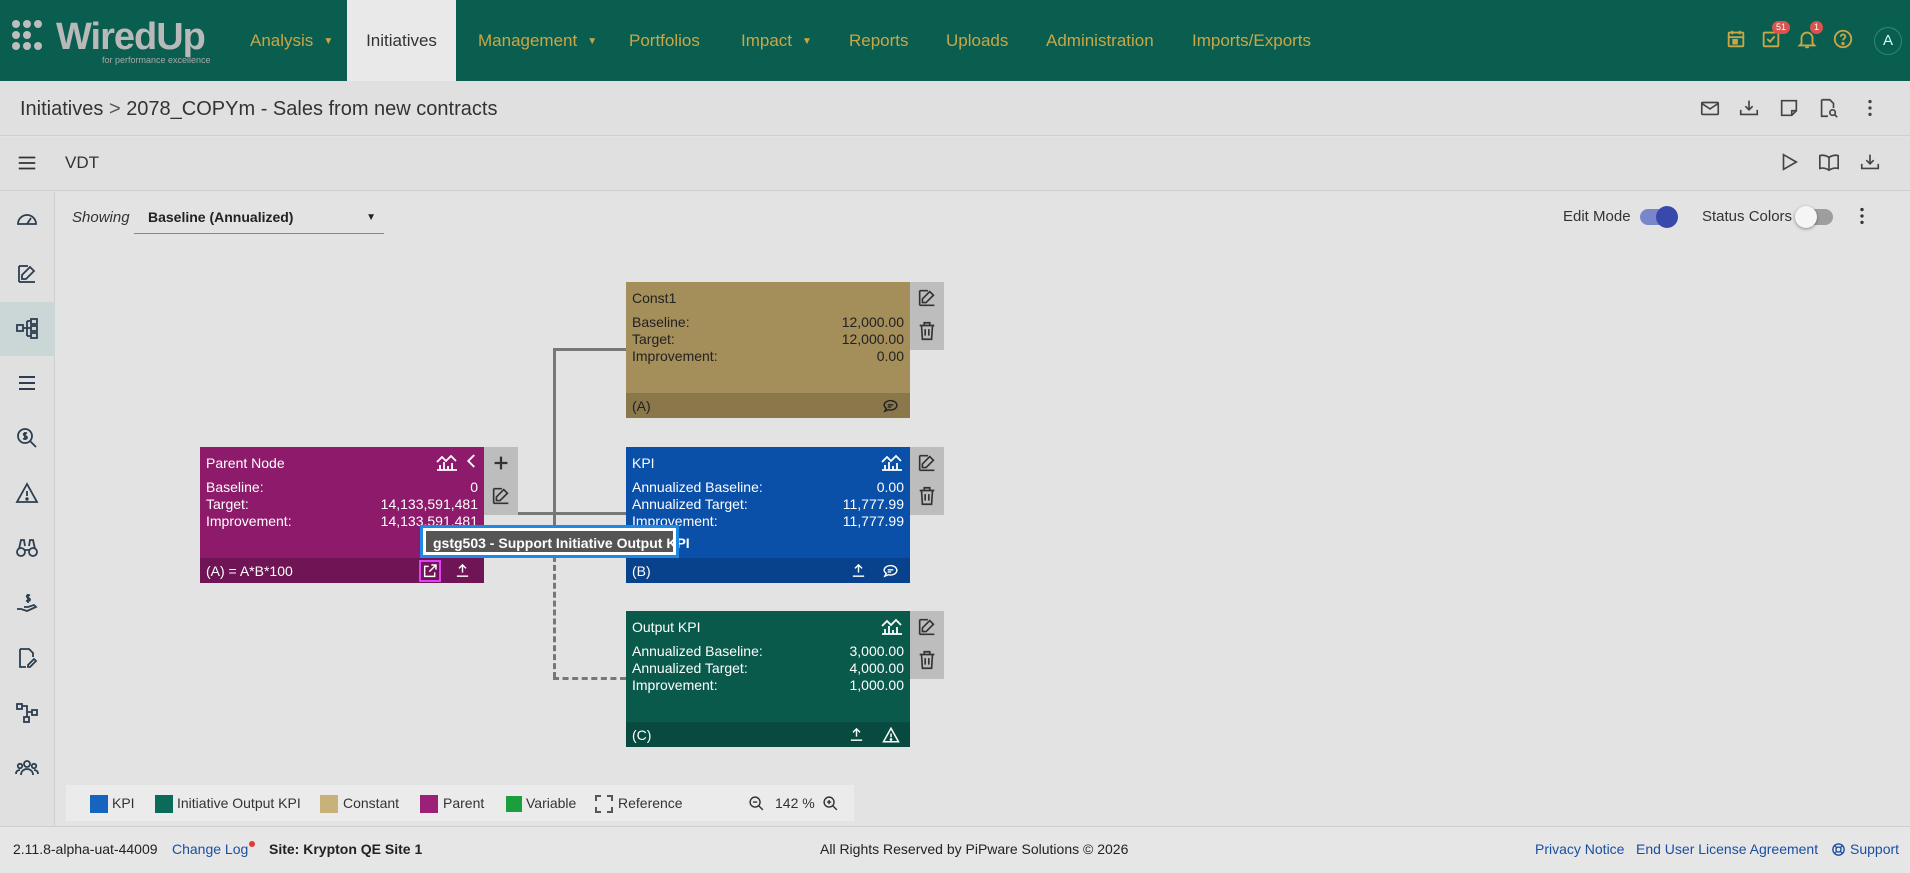 This screenshot has width=1910, height=873. What do you see at coordinates (27, 383) in the screenshot?
I see `list-icon` at bounding box center [27, 383].